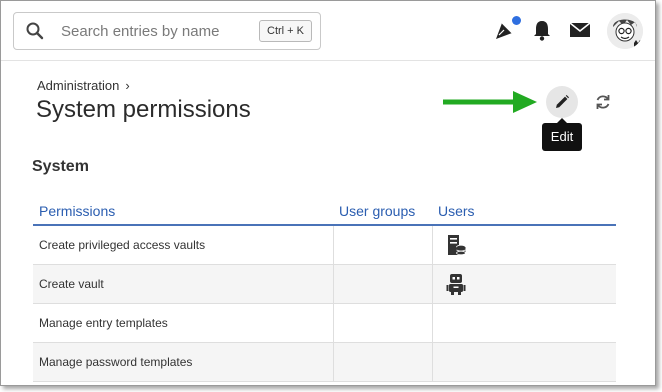 The width and height of the screenshot is (662, 392). What do you see at coordinates (490, 102) in the screenshot?
I see `green-arrow-annotation` at bounding box center [490, 102].